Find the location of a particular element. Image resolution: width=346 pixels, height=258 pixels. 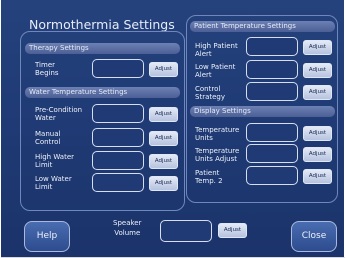

control-strategy-label: Control Strategy is located at coordinates (210, 93).